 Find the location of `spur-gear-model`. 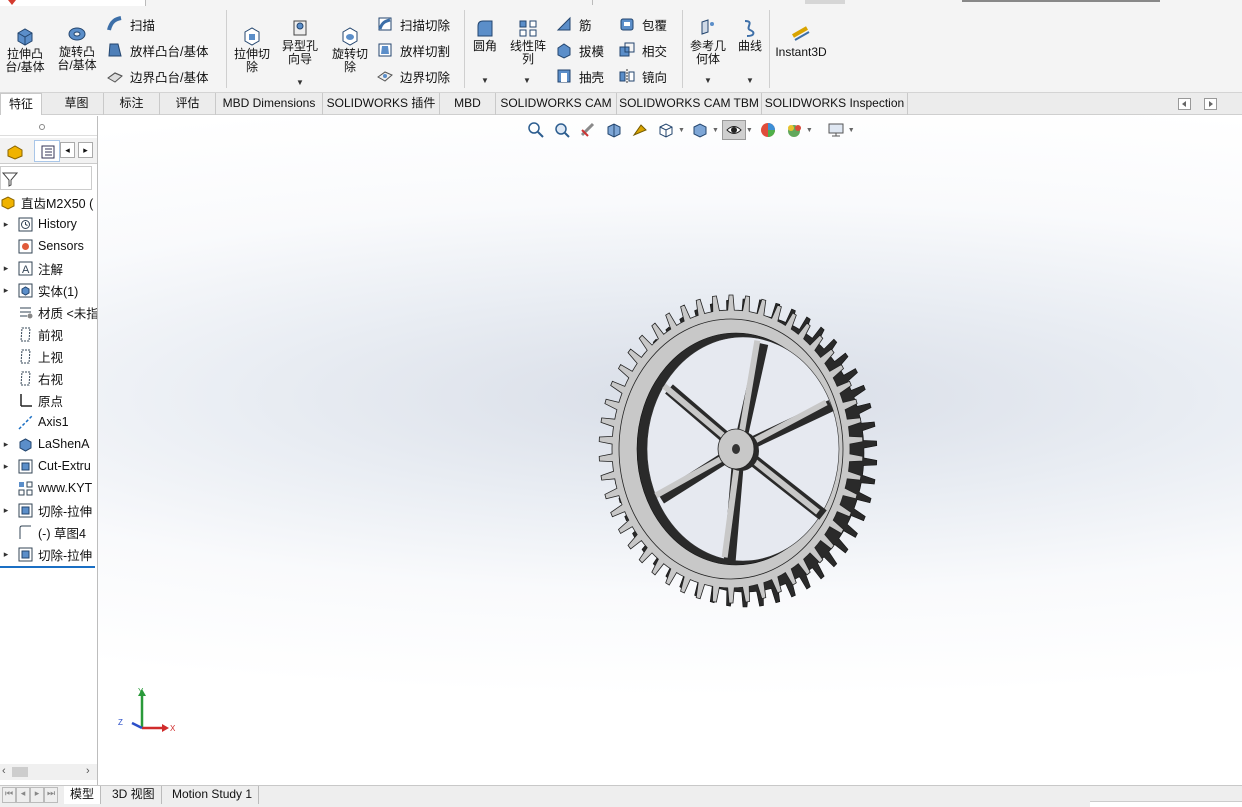

spur-gear-model is located at coordinates (736, 449).